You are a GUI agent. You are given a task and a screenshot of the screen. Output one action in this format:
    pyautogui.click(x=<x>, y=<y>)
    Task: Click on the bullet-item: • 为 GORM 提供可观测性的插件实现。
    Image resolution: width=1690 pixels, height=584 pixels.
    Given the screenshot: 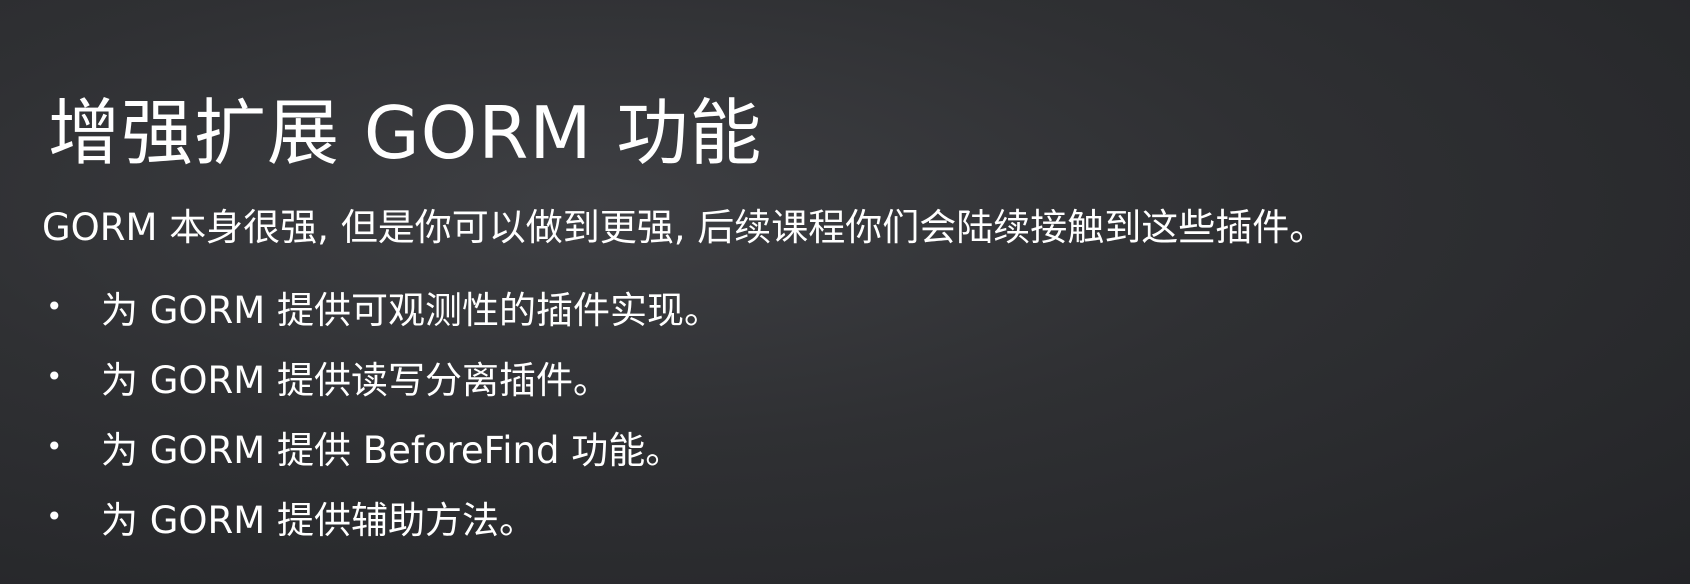 What is the action you would take?
    pyautogui.click(x=381, y=307)
    